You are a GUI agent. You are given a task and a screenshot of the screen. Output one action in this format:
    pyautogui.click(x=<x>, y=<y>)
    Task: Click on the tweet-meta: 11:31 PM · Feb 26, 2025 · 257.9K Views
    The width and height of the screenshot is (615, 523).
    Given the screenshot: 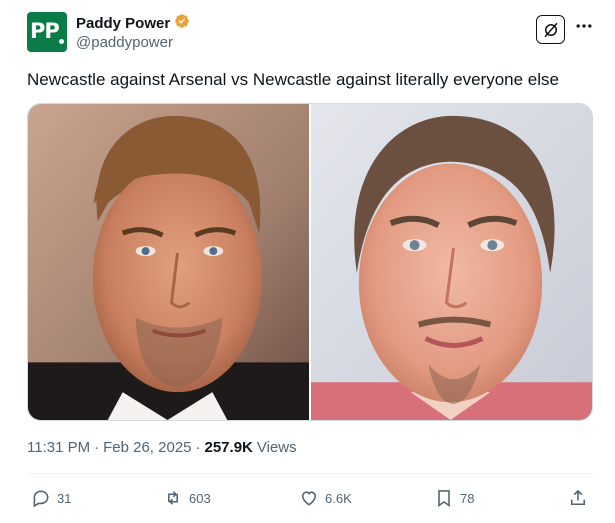 What is the action you would take?
    pyautogui.click(x=162, y=447)
    